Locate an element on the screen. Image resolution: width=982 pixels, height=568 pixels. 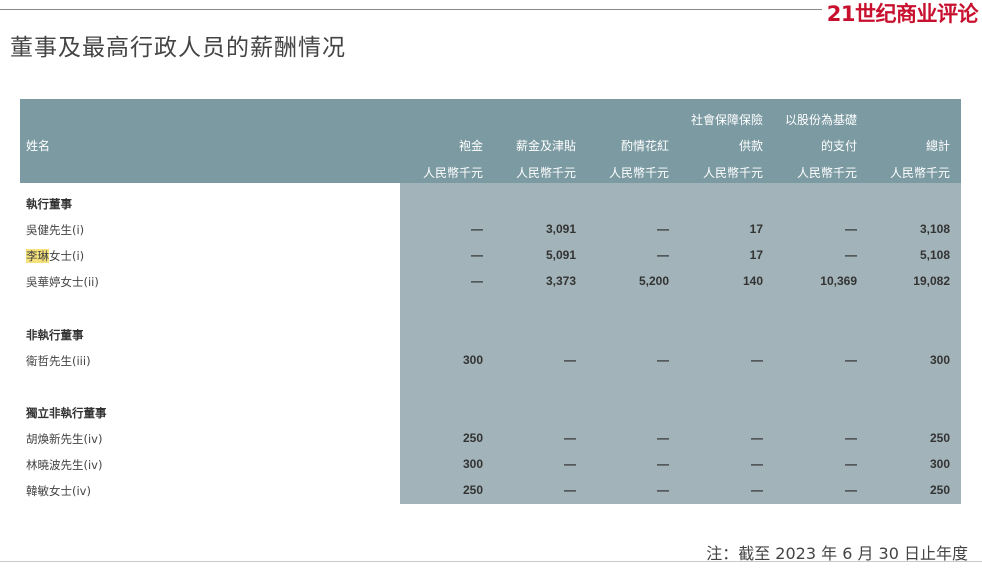
header-social-unit: 人民幣千元 is located at coordinates (732, 173).